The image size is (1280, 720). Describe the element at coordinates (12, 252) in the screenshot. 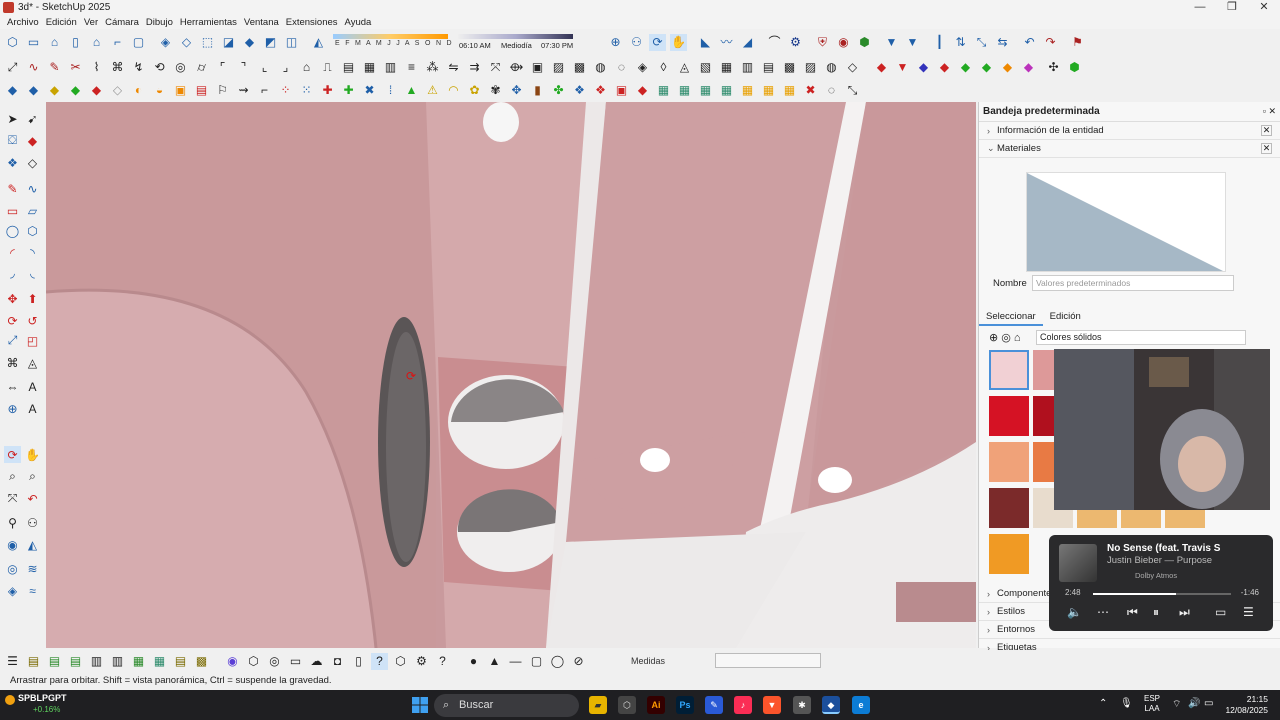

I see `arc-icon: ◜` at that location.